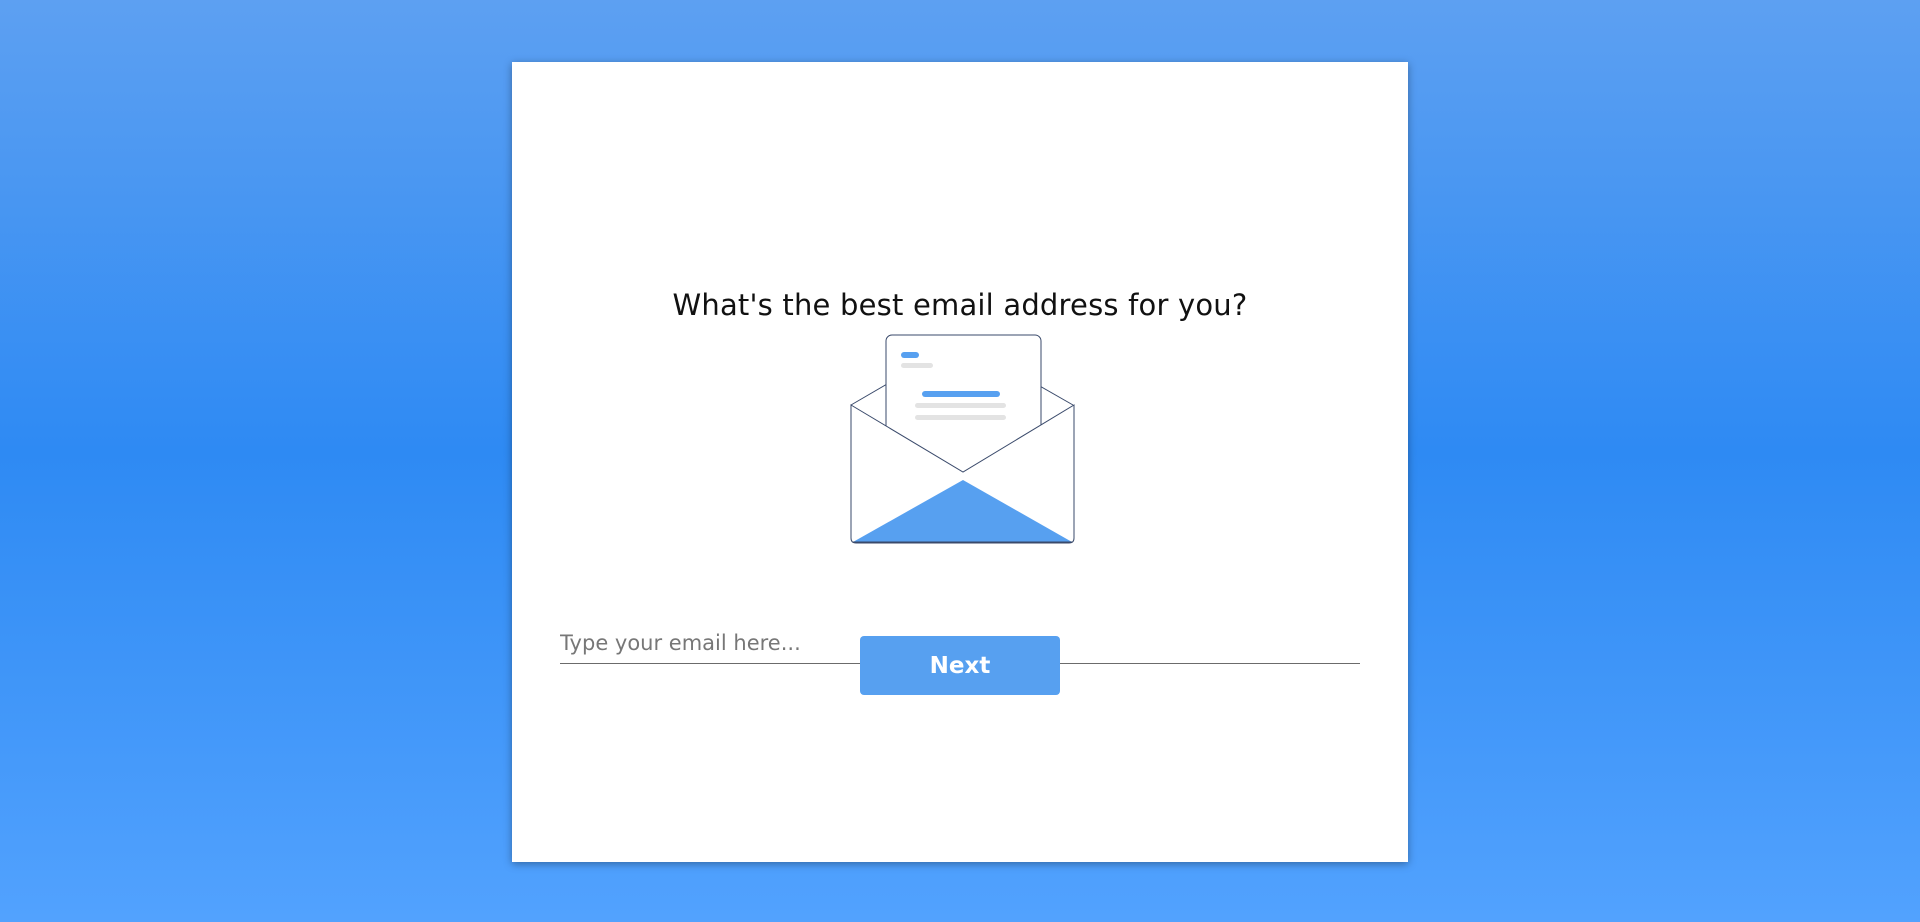 Image resolution: width=1920 pixels, height=922 pixels. What do you see at coordinates (965, 433) in the screenshot?
I see `envelope-letter-icon` at bounding box center [965, 433].